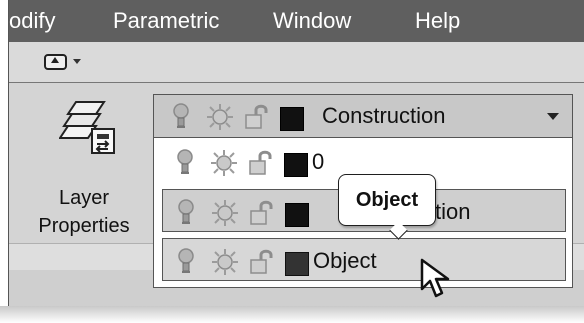  I want to click on view-up-icon, so click(55, 62).